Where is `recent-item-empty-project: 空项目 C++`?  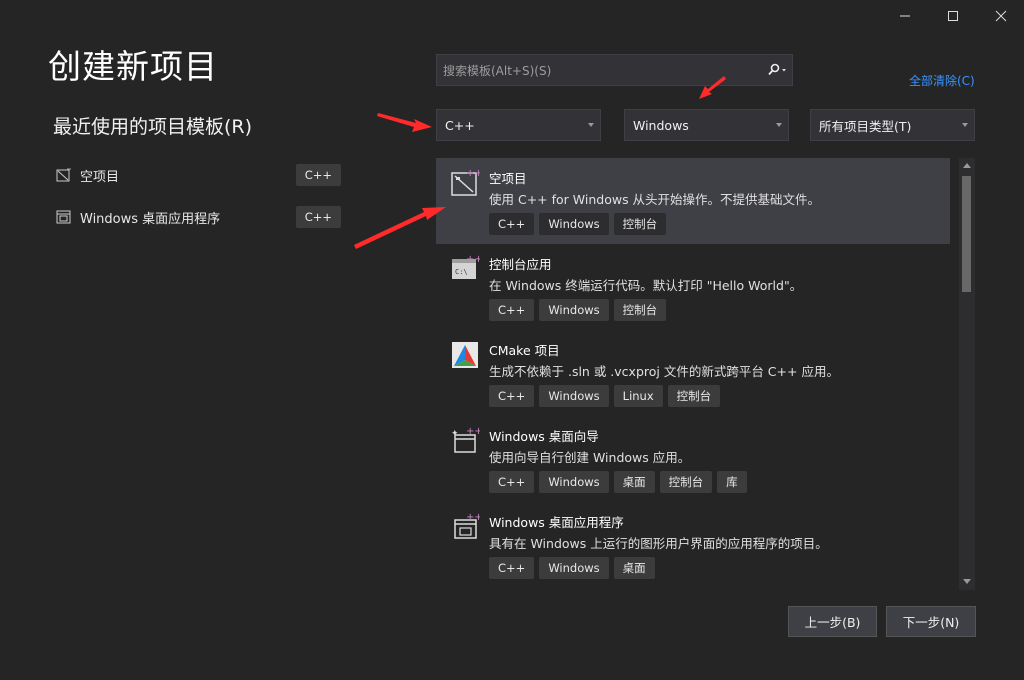
recent-item-empty-project: 空项目 C++ is located at coordinates (201, 175).